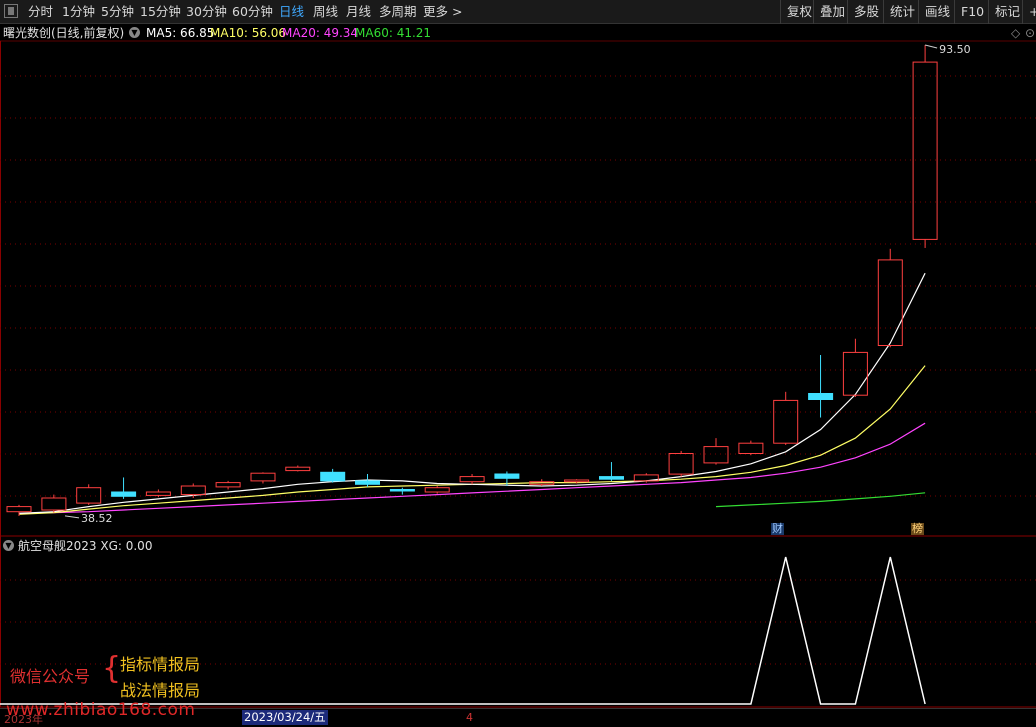 This screenshot has width=1036, height=727. Describe the element at coordinates (777, 529) in the screenshot. I see `financial-report-marker: 财` at that location.